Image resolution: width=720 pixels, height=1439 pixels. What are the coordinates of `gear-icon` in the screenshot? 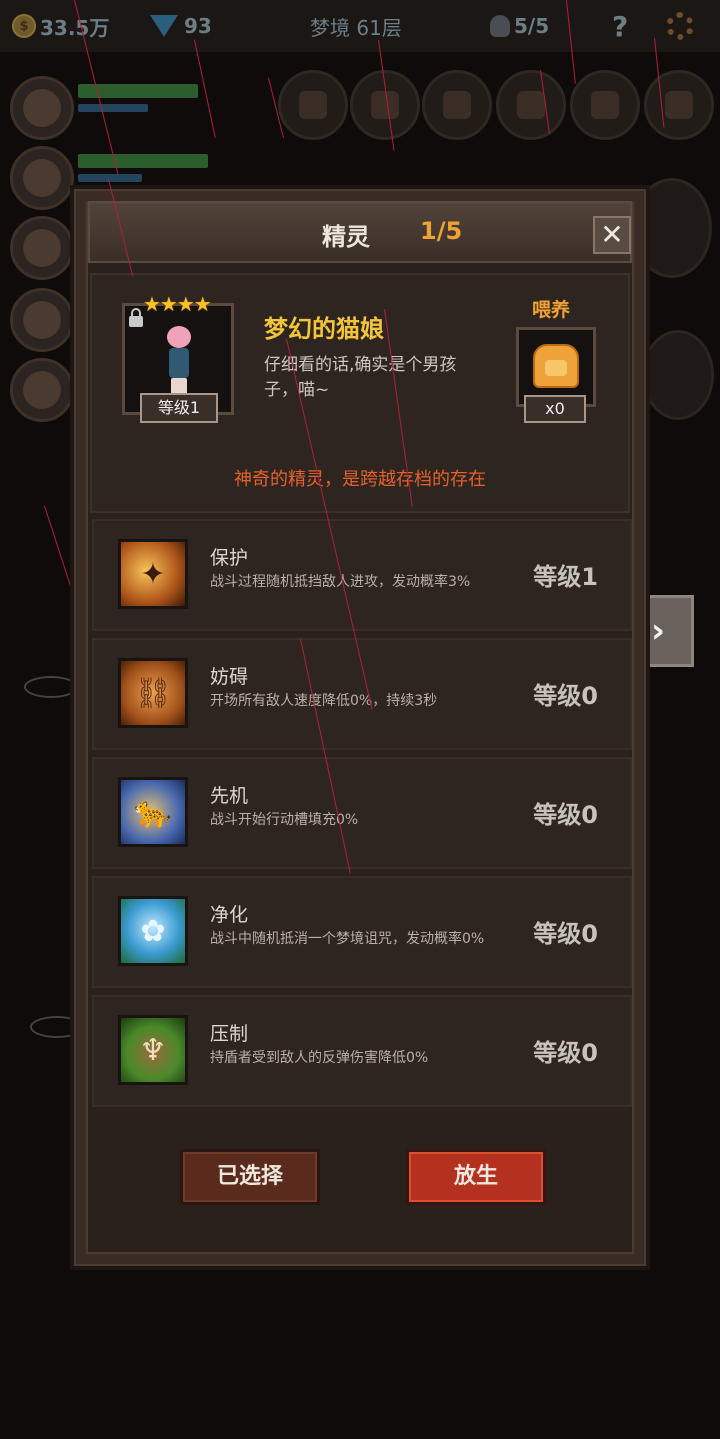 It's located at (680, 26).